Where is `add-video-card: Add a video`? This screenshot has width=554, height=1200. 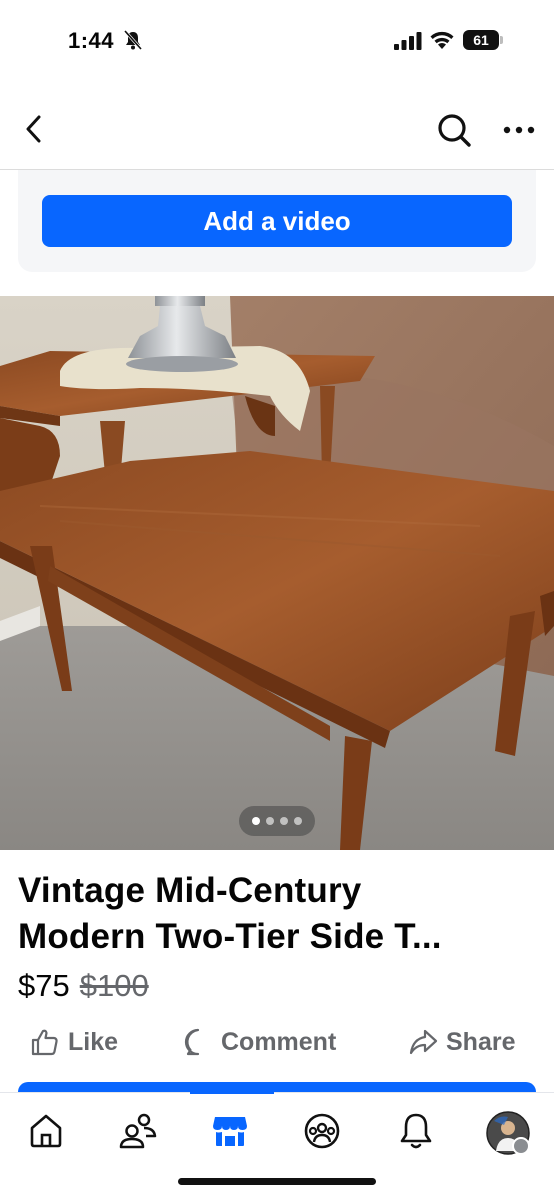 add-video-card: Add a video is located at coordinates (277, 221).